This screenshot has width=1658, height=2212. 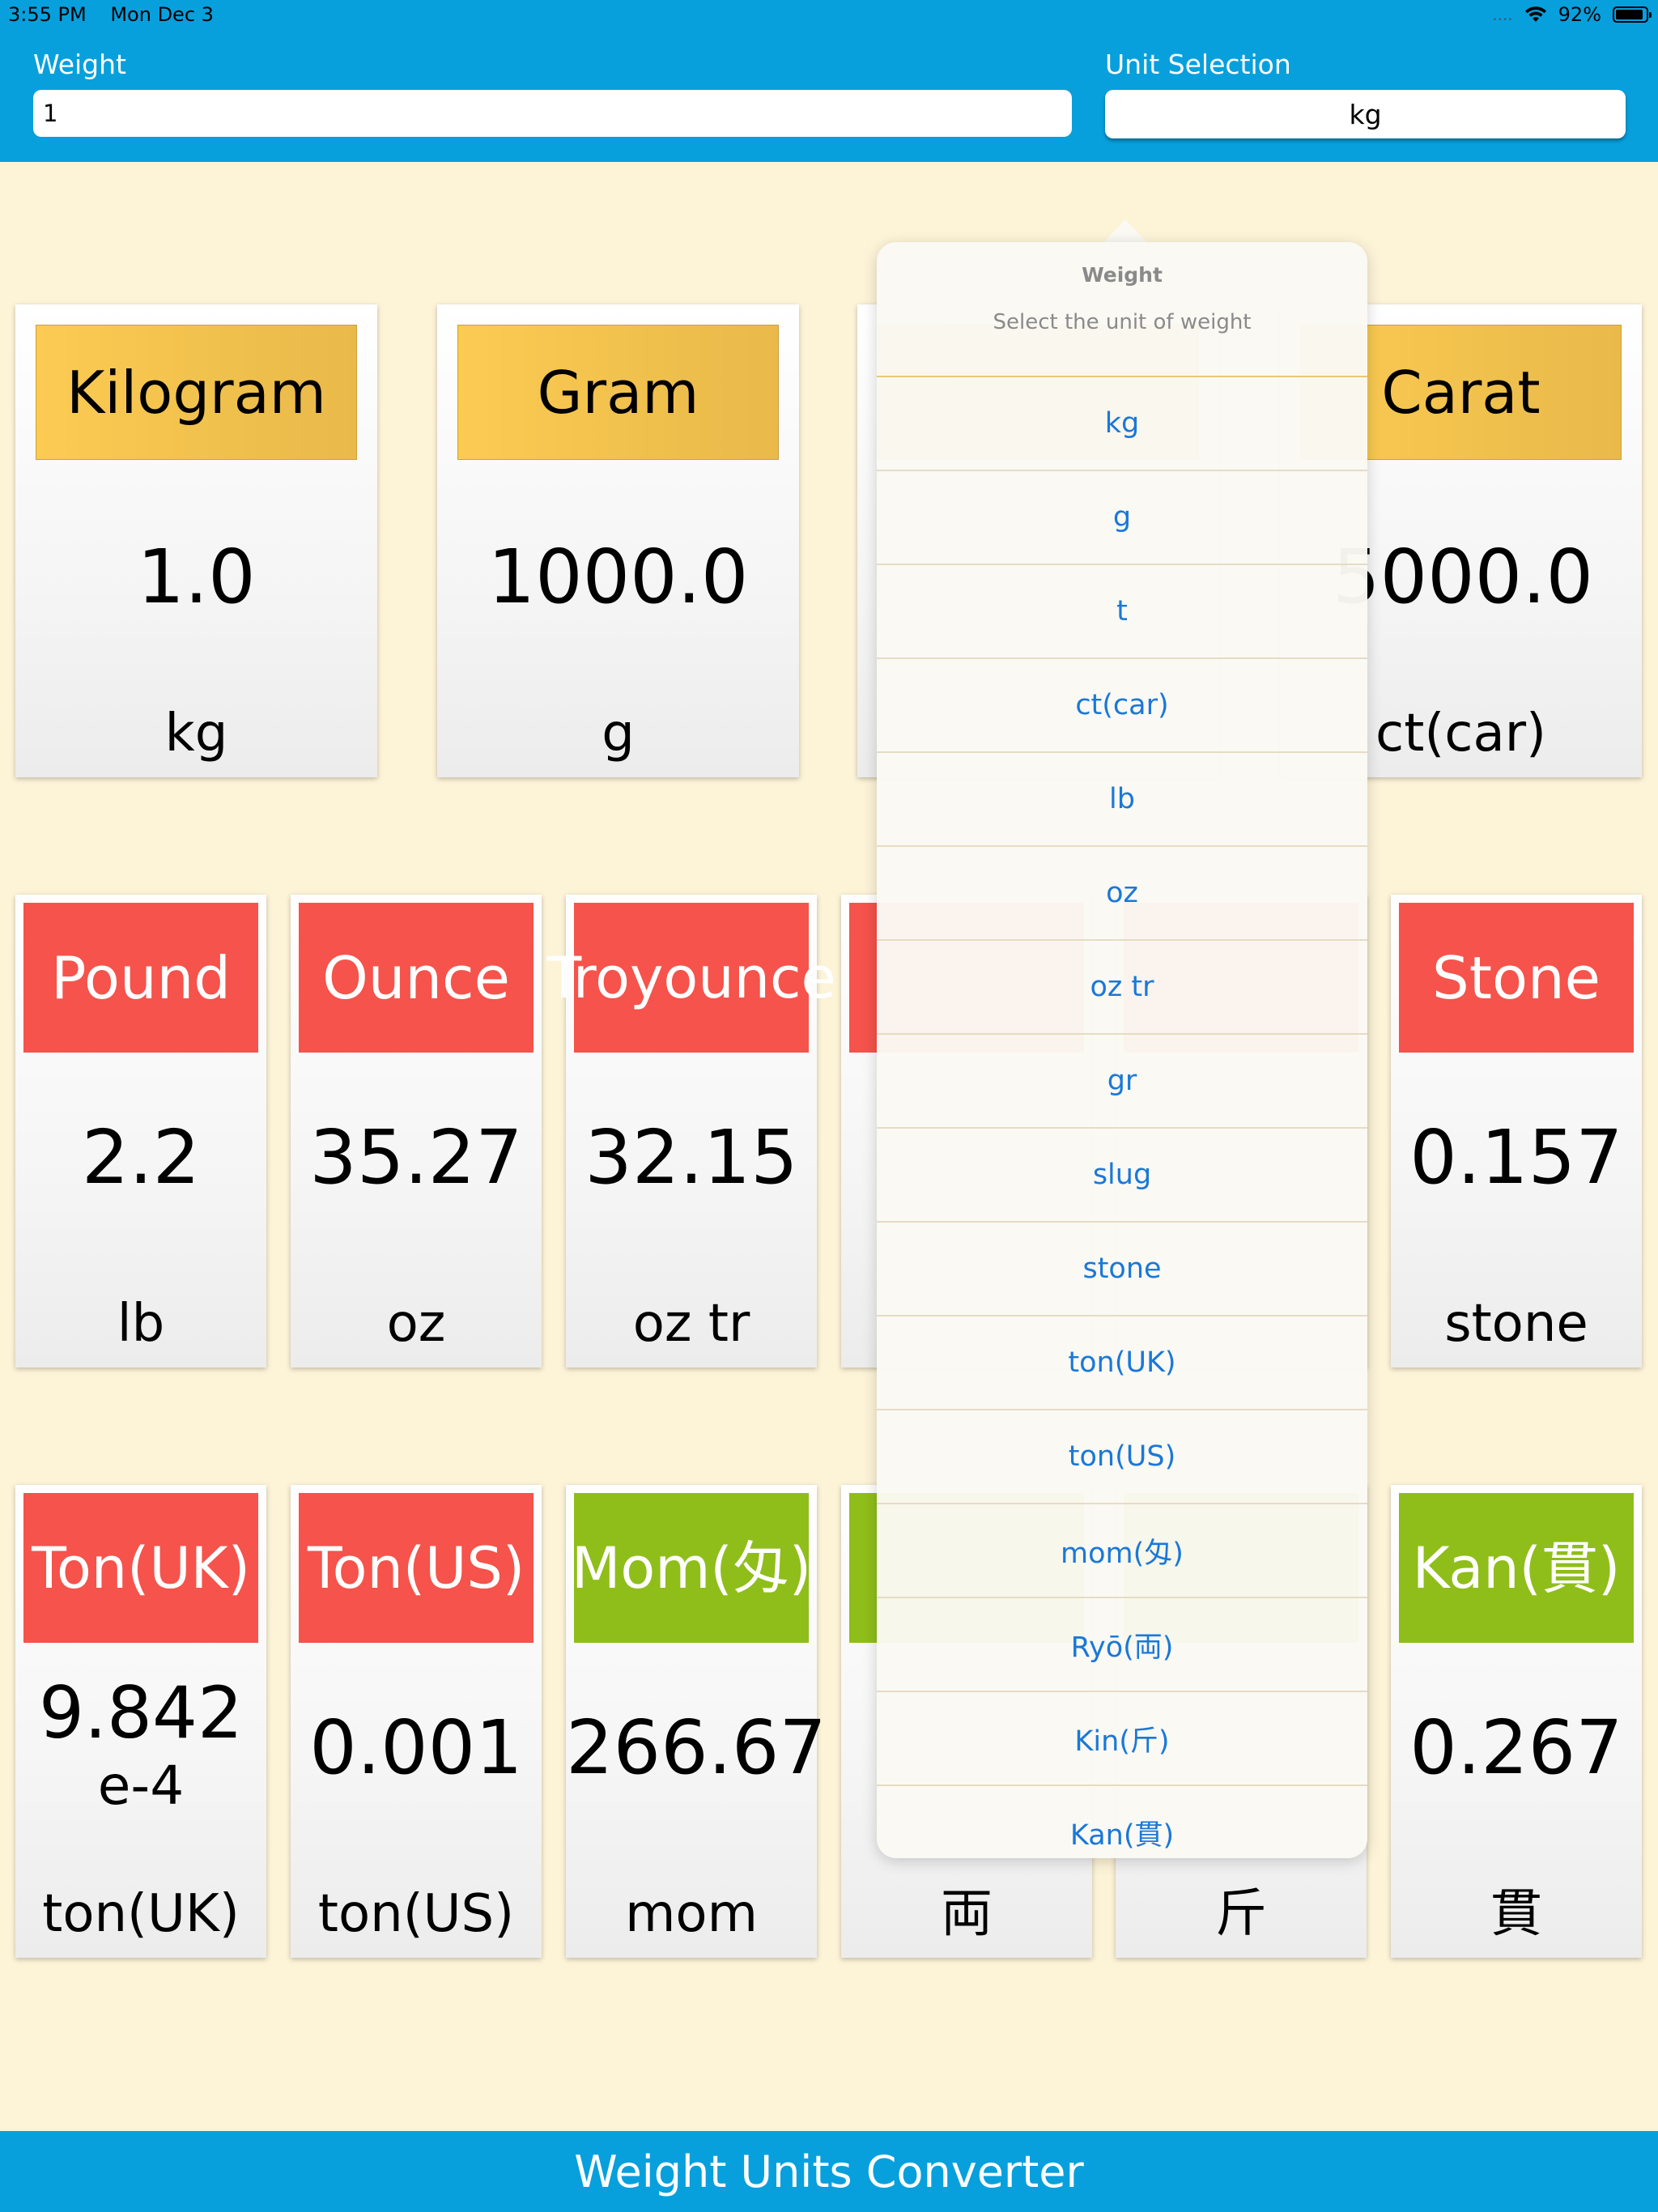 I want to click on card-title: Pound, so click(x=140, y=978).